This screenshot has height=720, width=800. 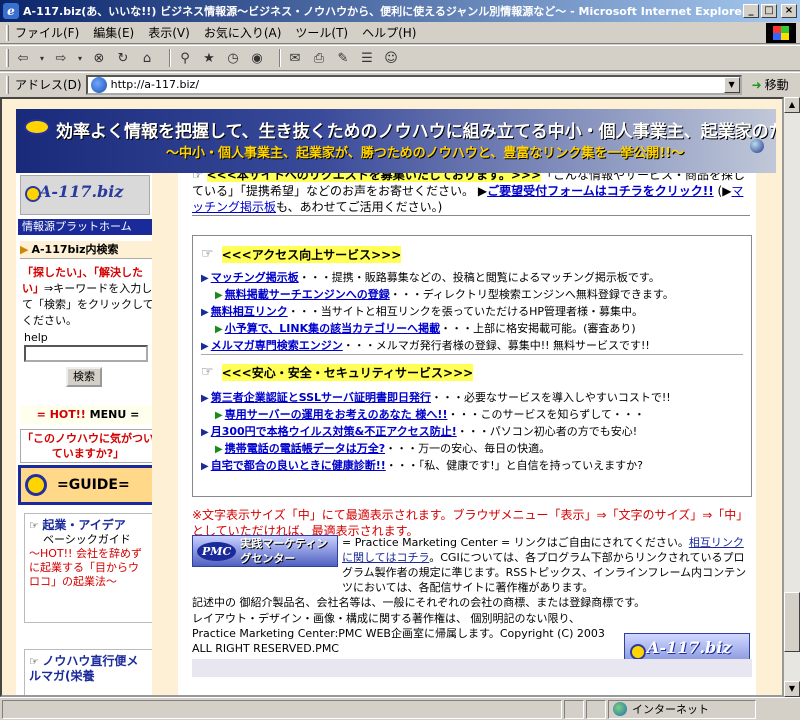 What do you see at coordinates (295, 58) in the screenshot?
I see `mail-icon: ✉` at bounding box center [295, 58].